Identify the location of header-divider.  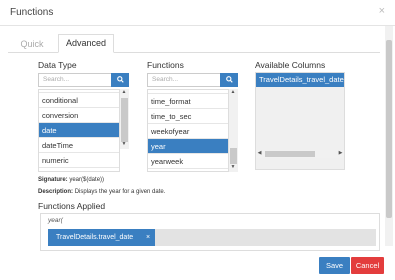
(197, 25).